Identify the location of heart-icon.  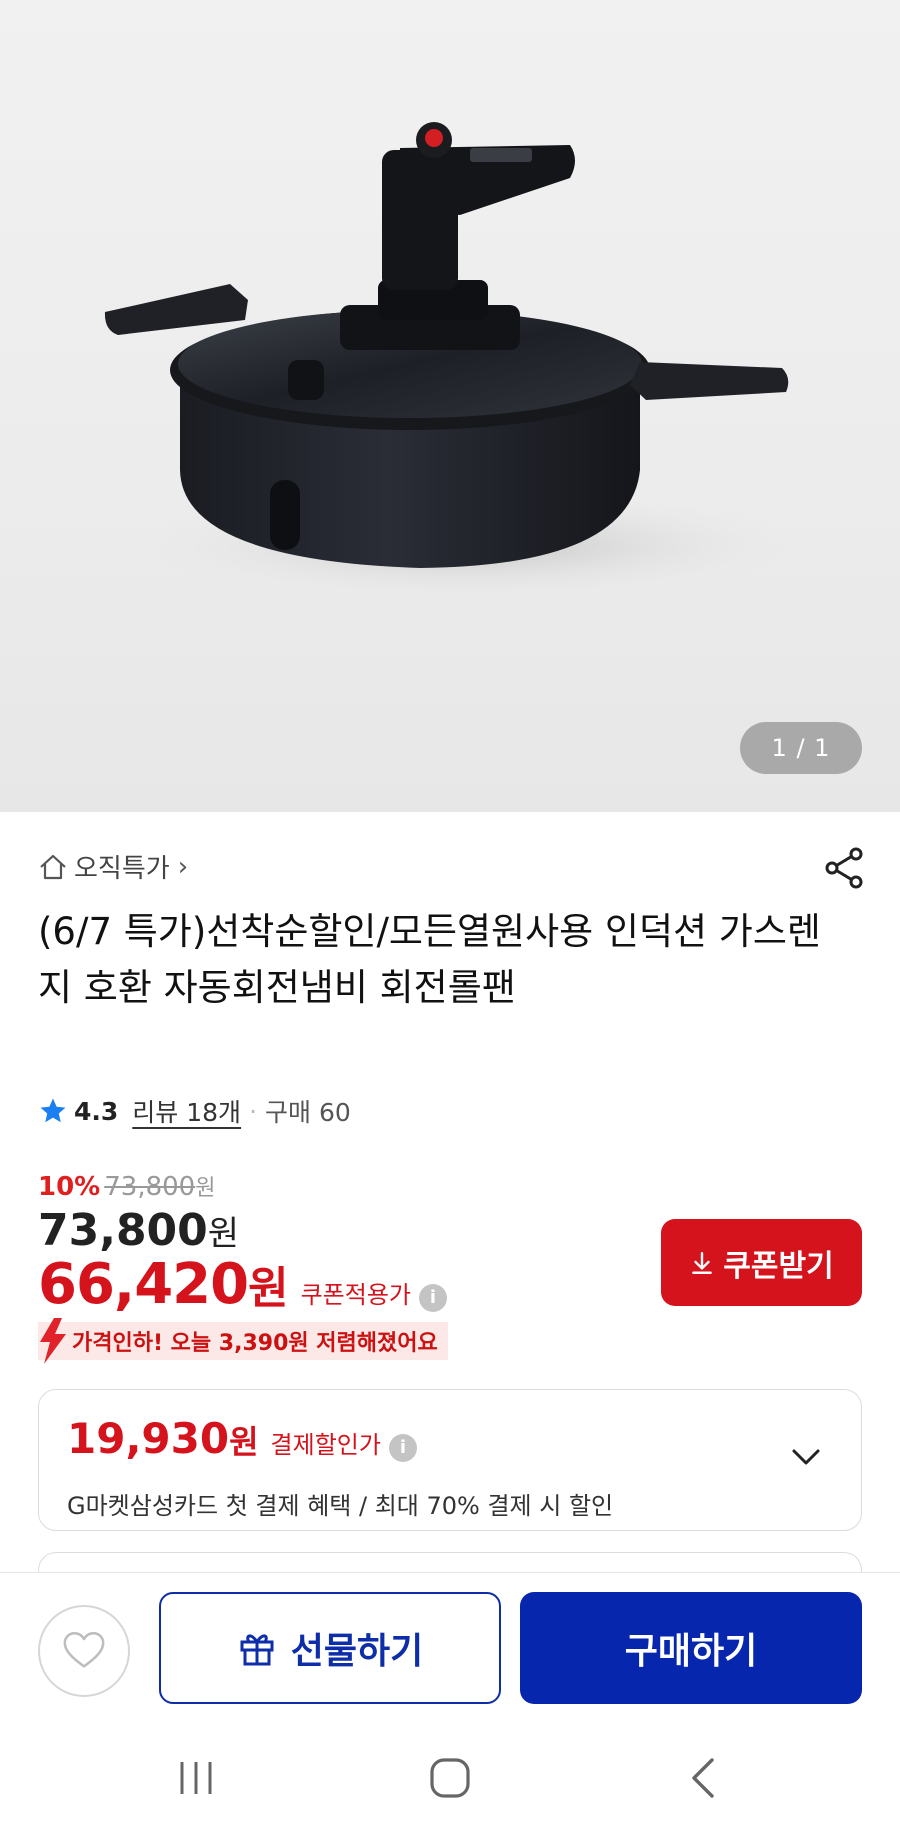
(84, 1650).